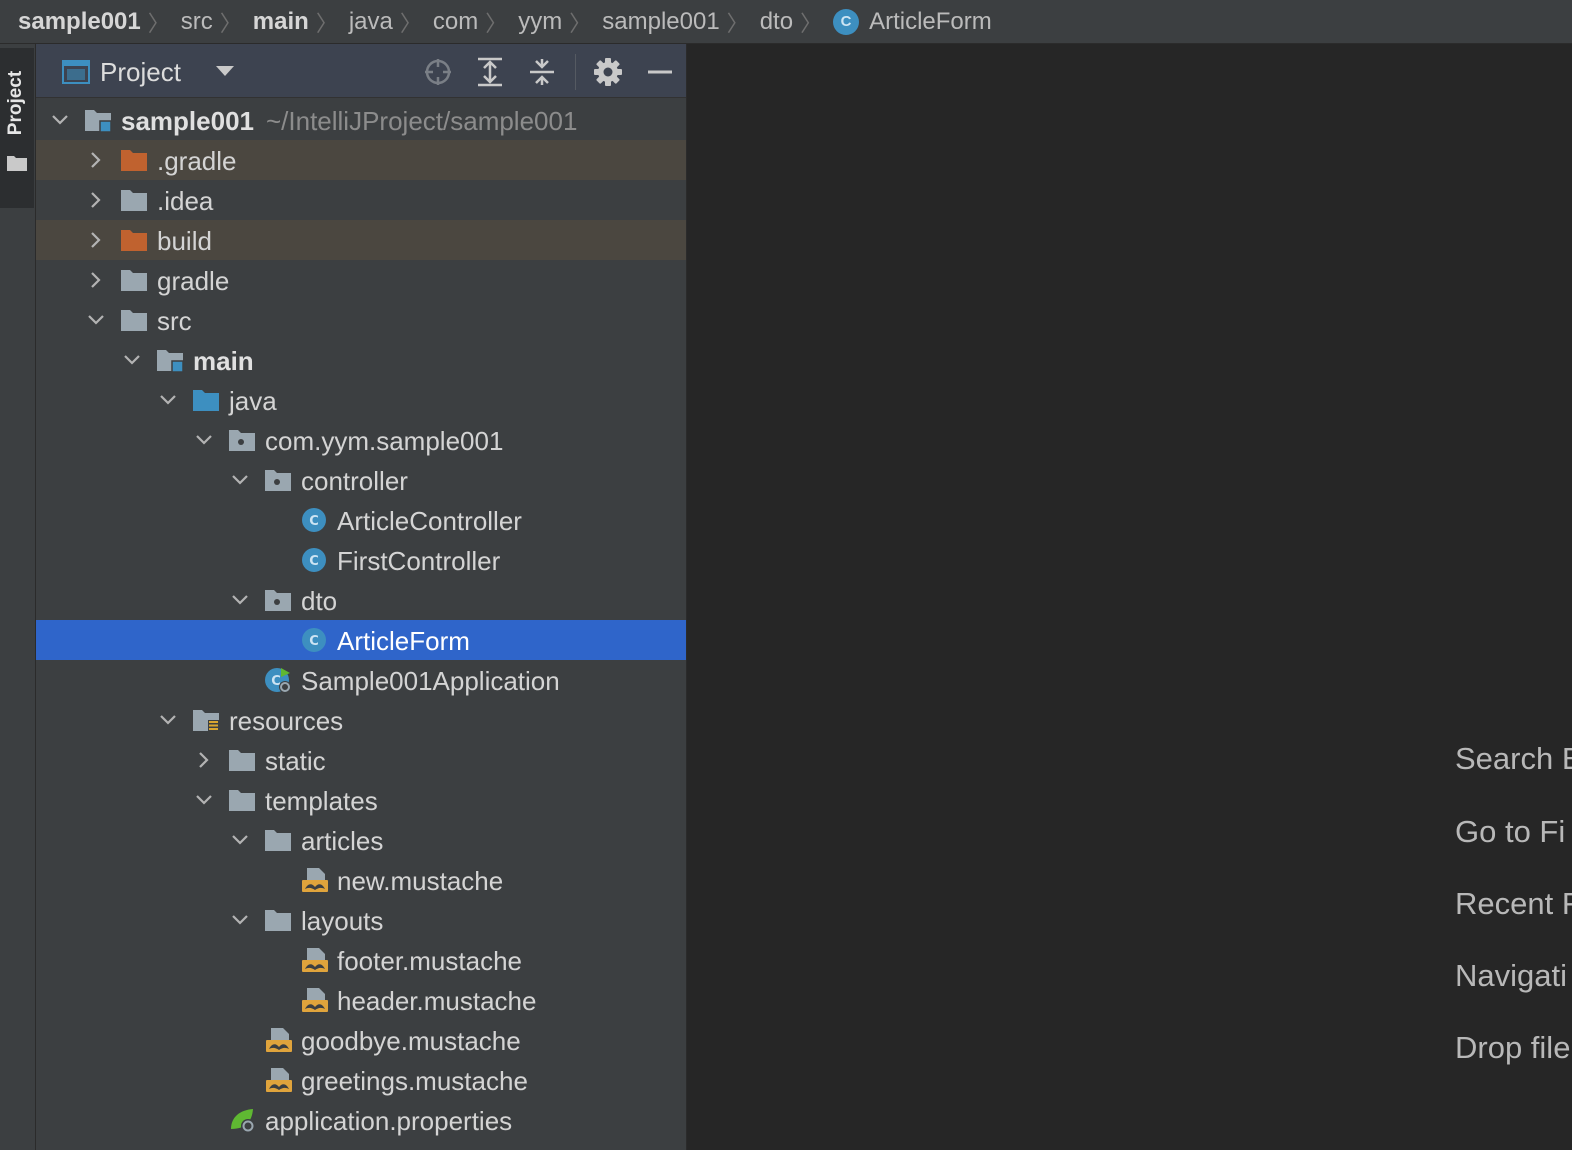  Describe the element at coordinates (542, 72) in the screenshot. I see `collapse-all-icon` at that location.